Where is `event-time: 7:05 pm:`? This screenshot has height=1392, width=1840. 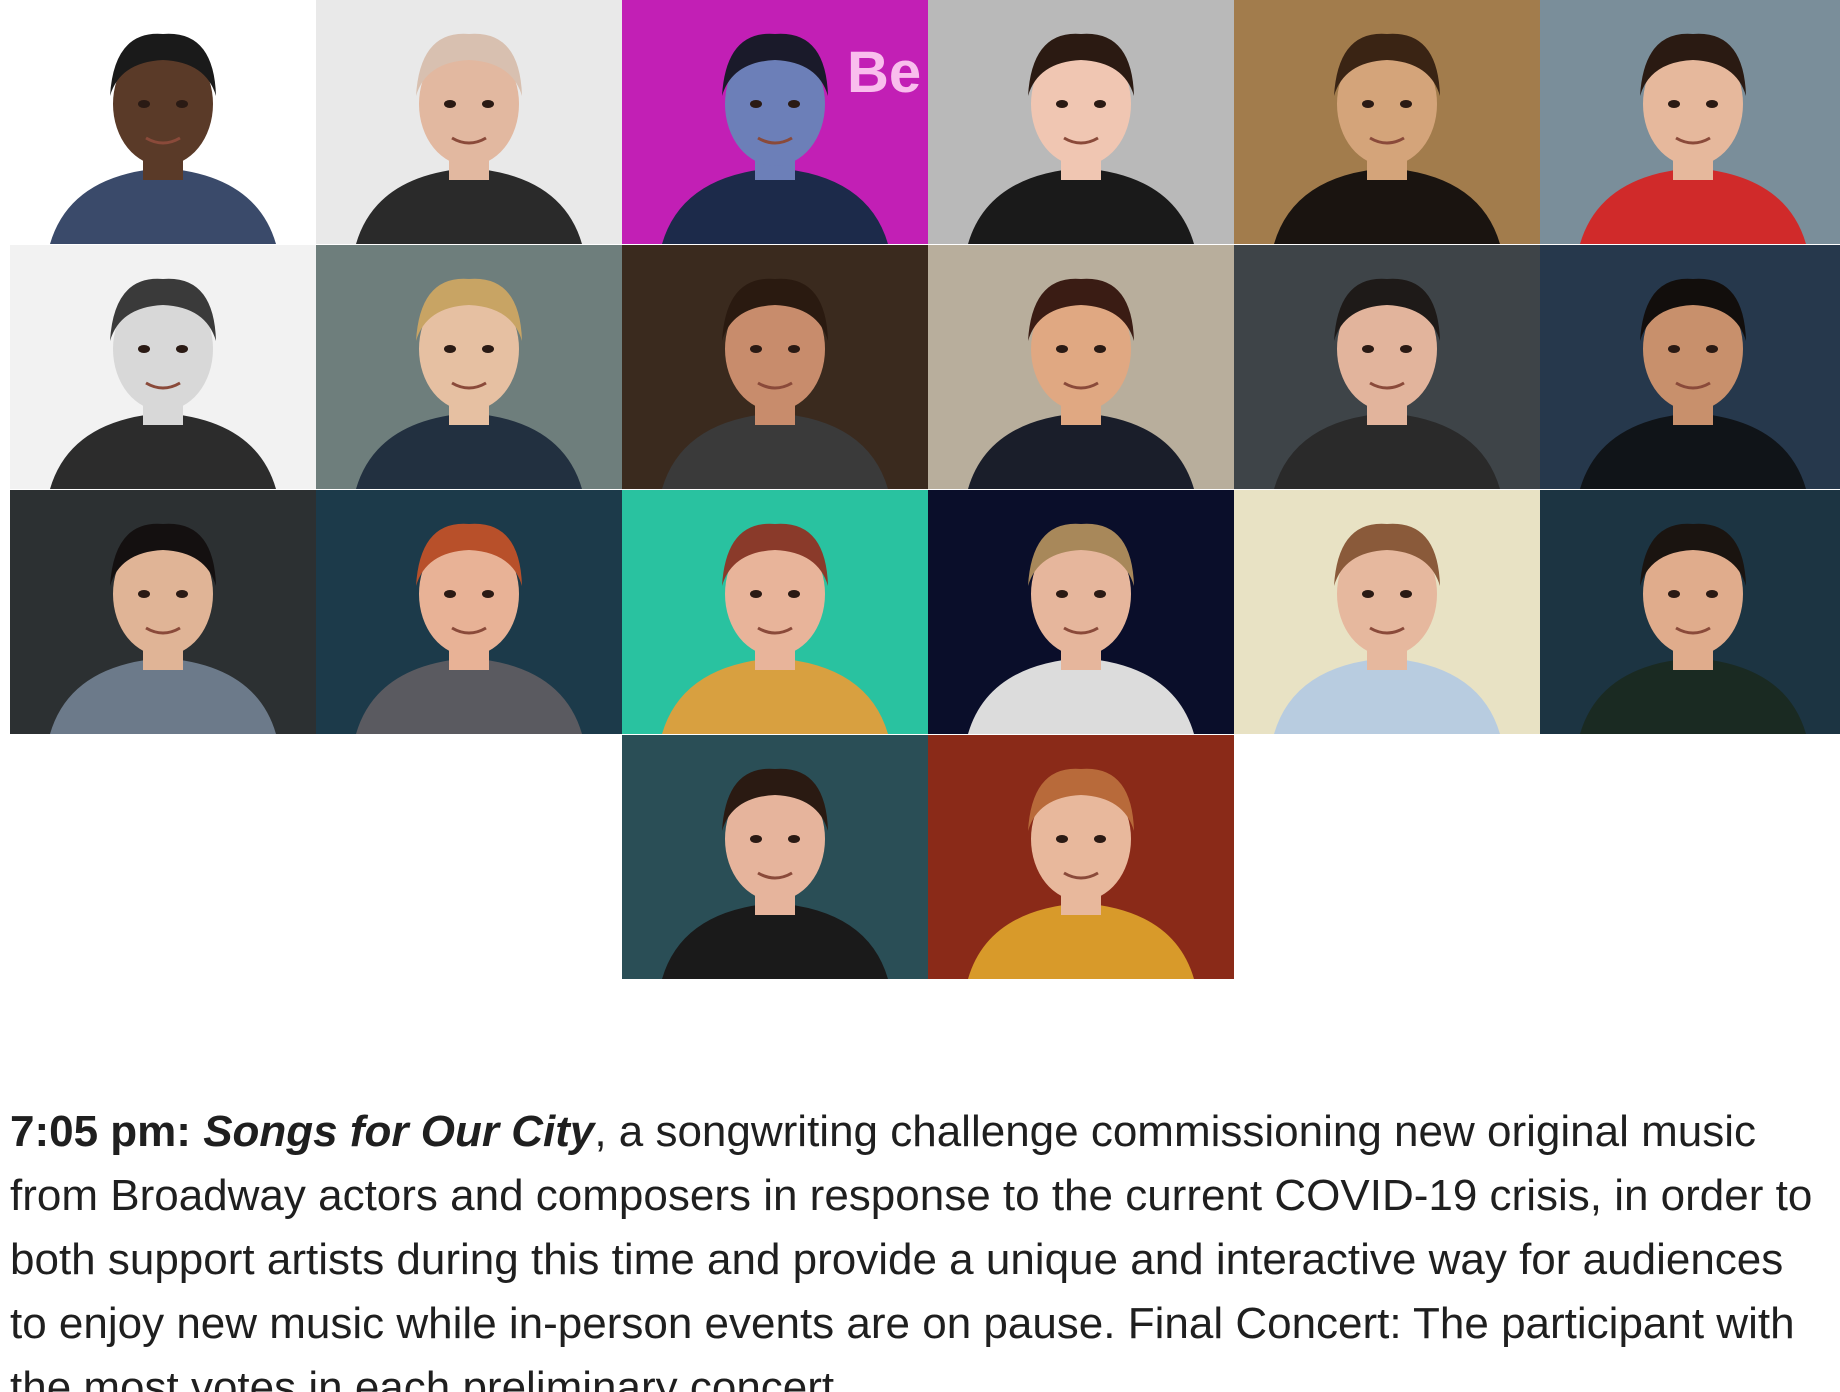
event-time: 7:05 pm: is located at coordinates (100, 1131).